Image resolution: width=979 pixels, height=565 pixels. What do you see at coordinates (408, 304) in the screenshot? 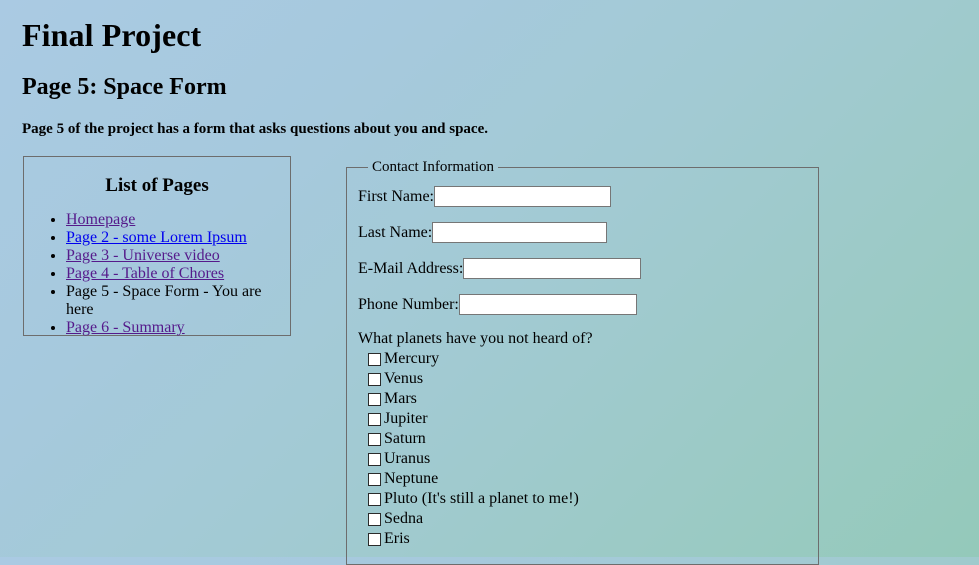
I see `phone-number-label: Phone Number:` at bounding box center [408, 304].